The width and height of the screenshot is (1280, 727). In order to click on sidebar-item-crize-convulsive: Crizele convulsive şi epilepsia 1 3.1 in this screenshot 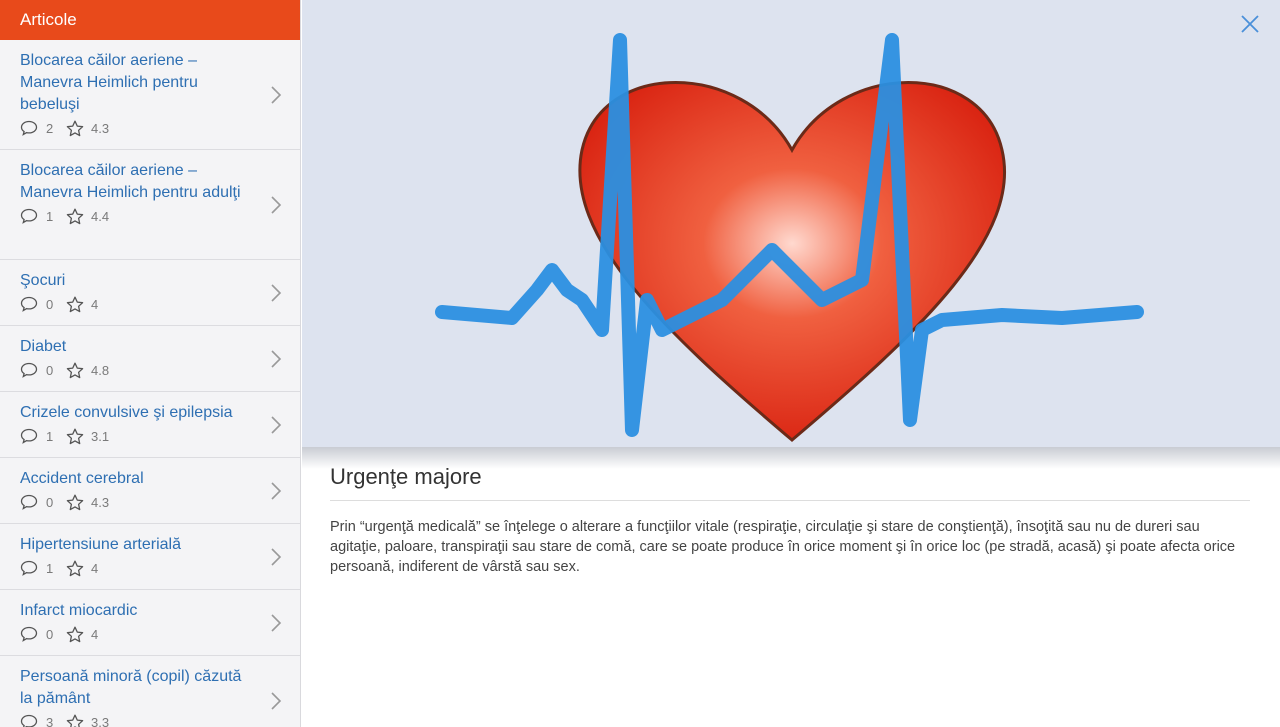, I will do `click(150, 425)`.